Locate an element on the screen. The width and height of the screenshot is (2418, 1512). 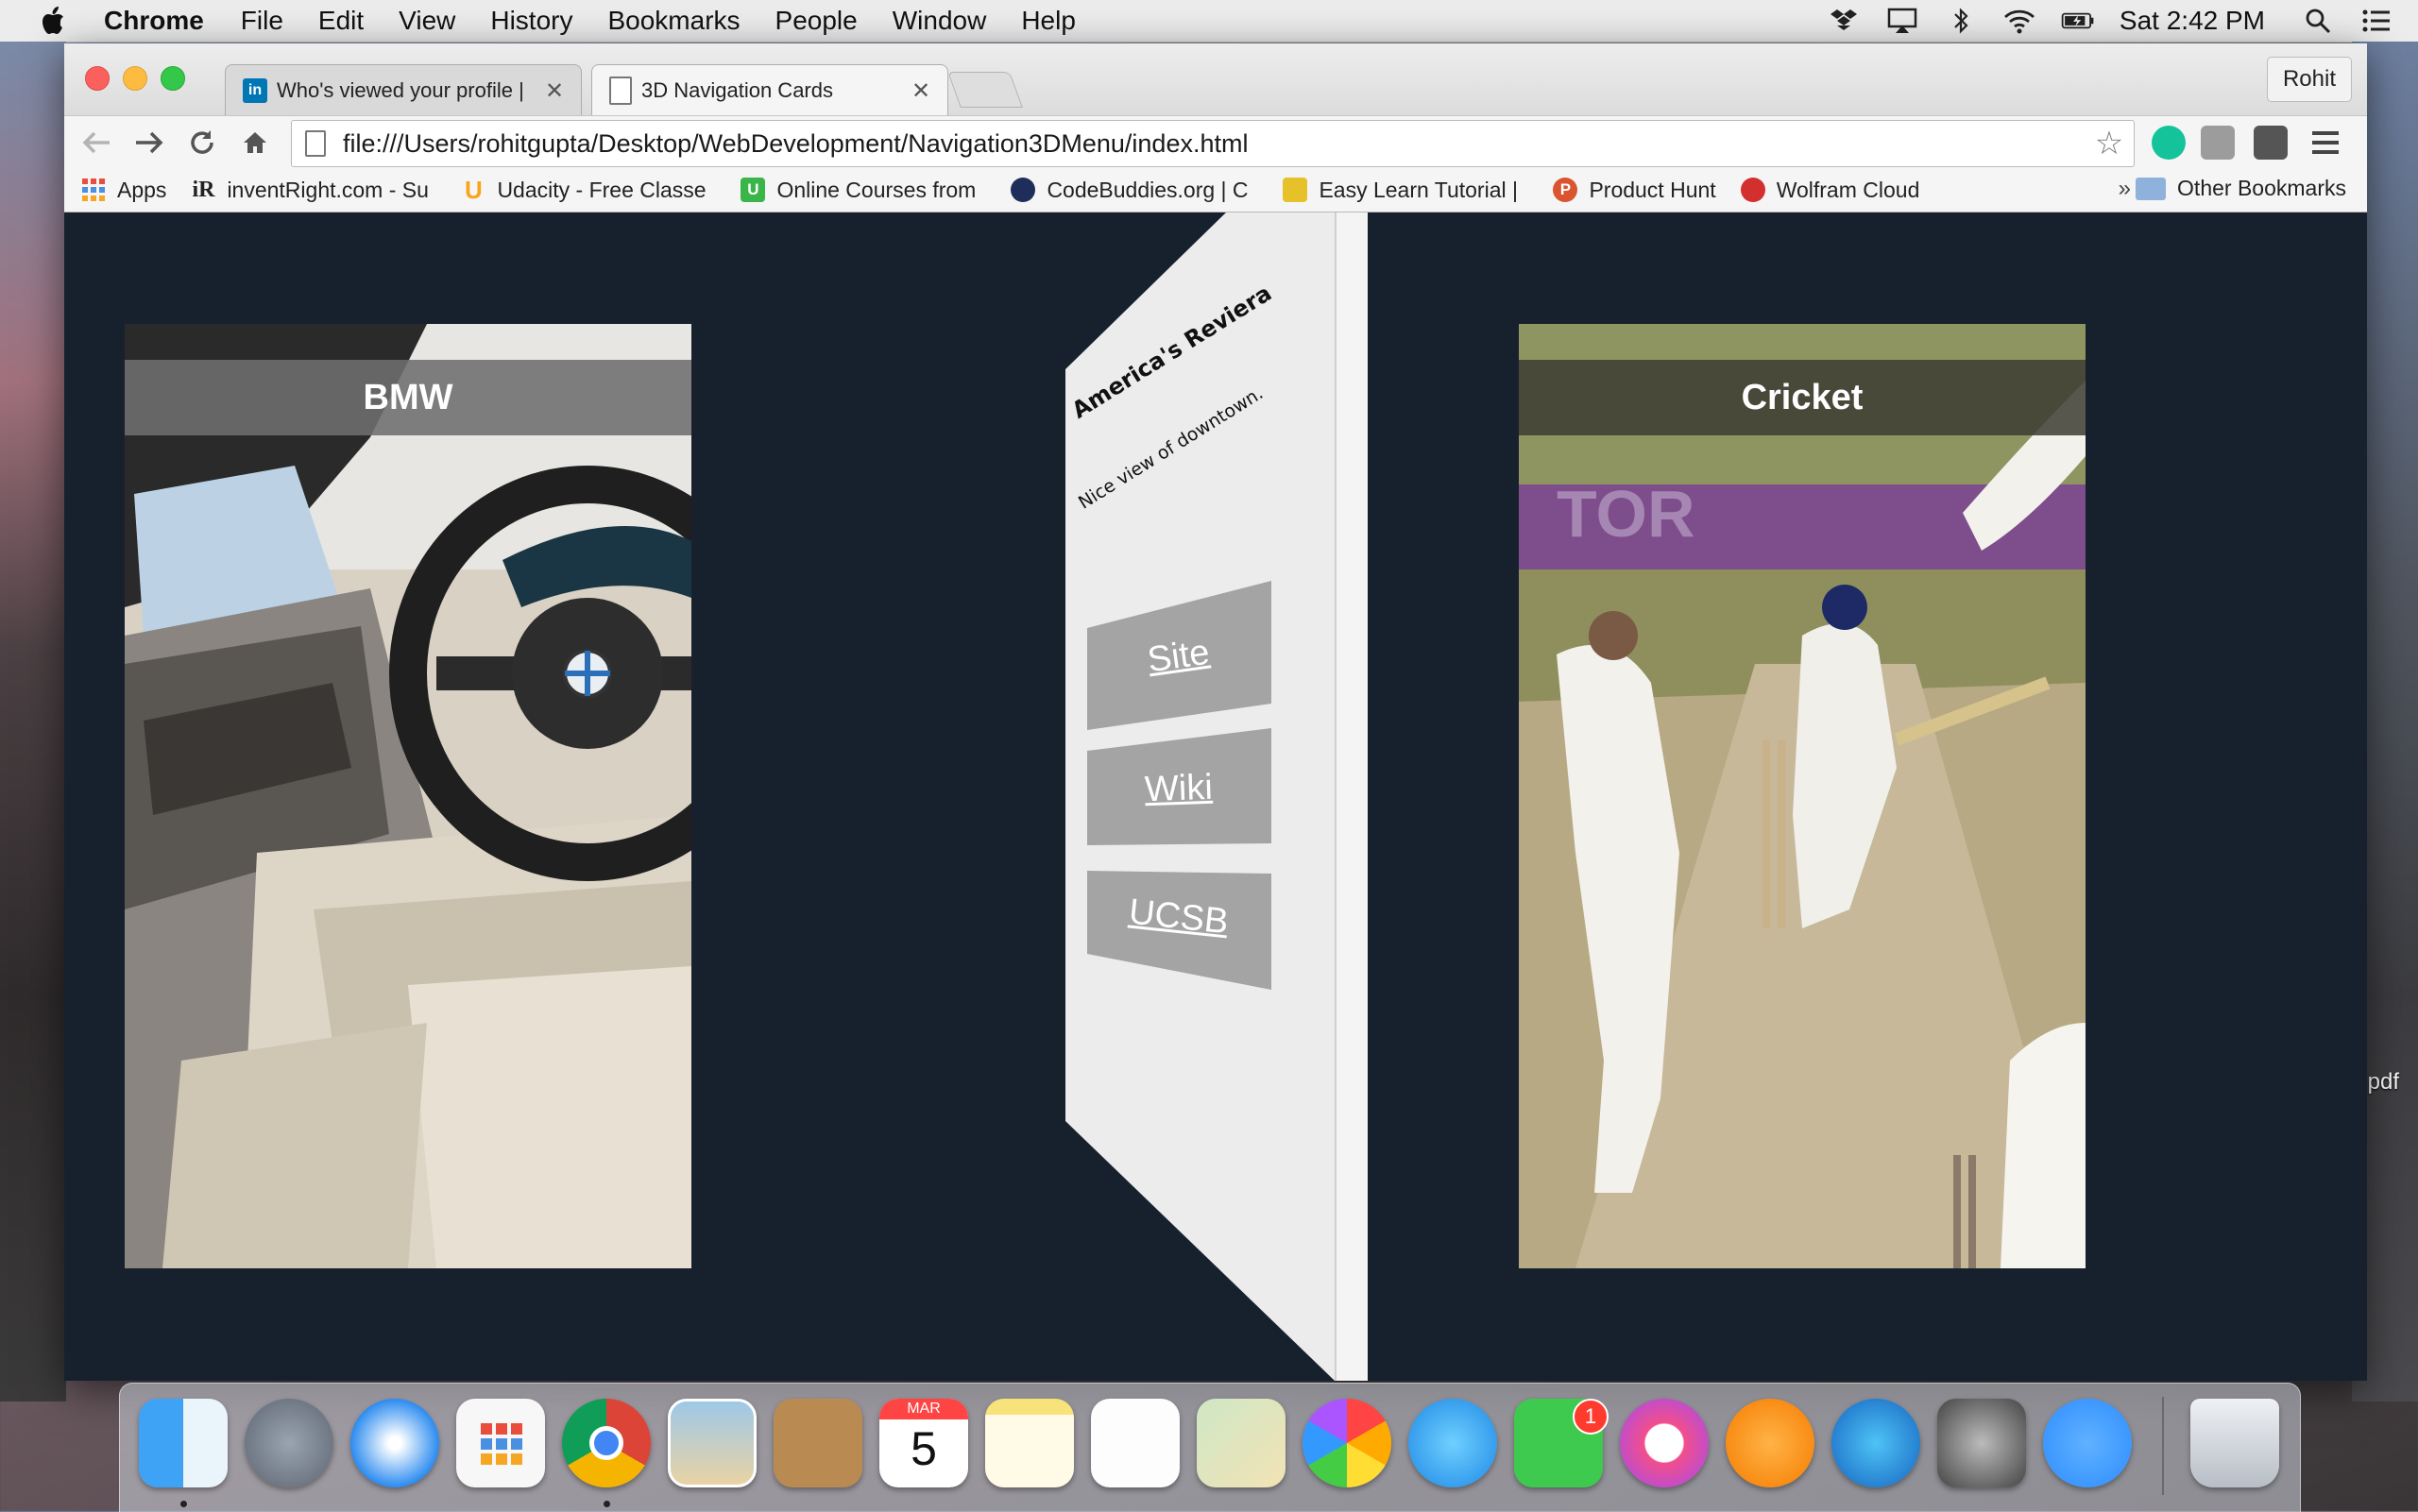
bookmark-inventright: iR inventRight.com - Su is located at coordinates (314, 190).